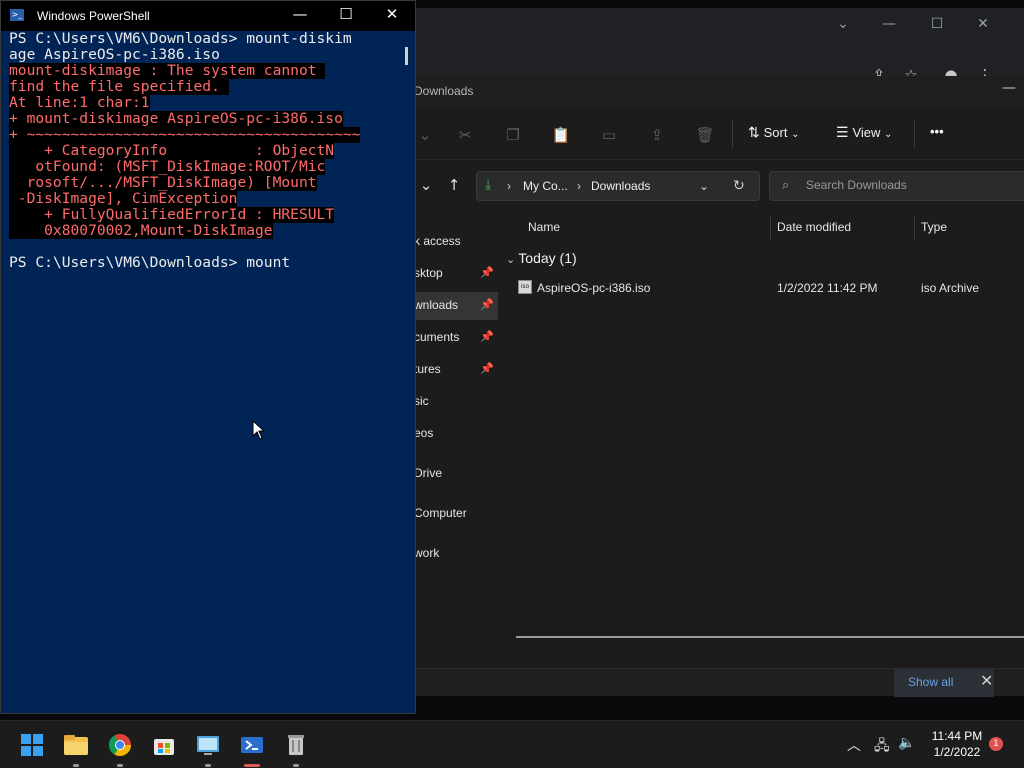  Describe the element at coordinates (609, 135) in the screenshot. I see `rename-icon: ▭` at that location.